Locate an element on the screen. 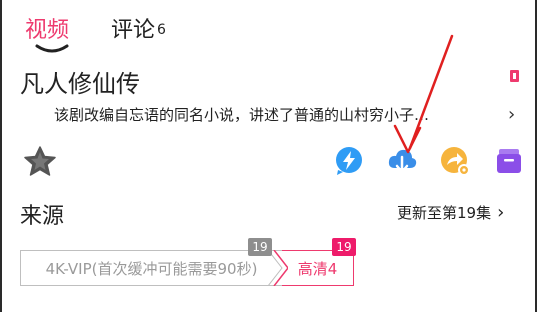 Image resolution: width=539 pixels, height=312 pixels. title-badge-icon is located at coordinates (514, 76).